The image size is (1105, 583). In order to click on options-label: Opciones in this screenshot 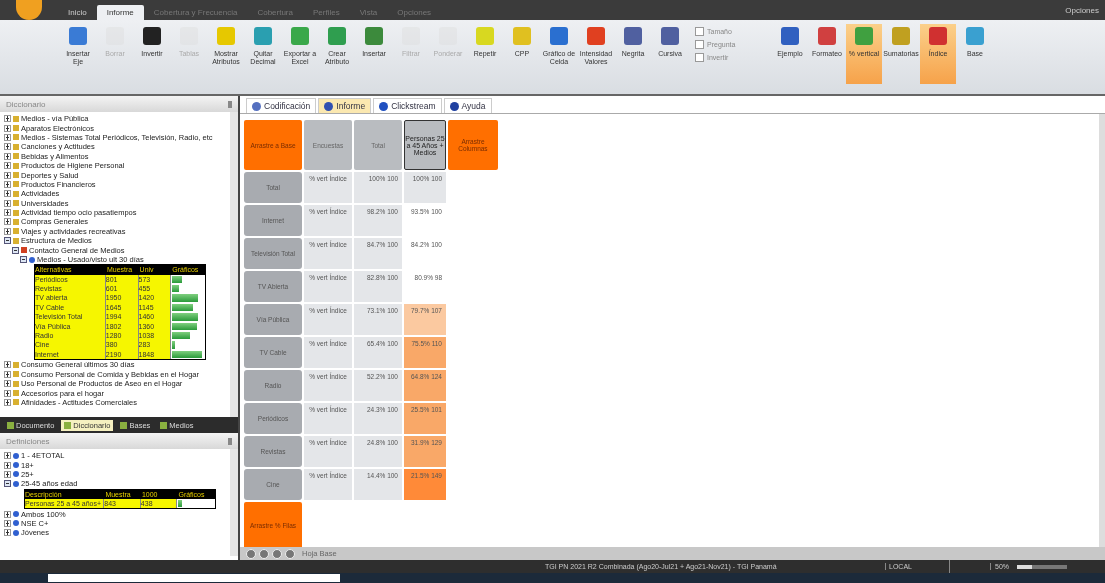, I will do `click(1082, 10)`.